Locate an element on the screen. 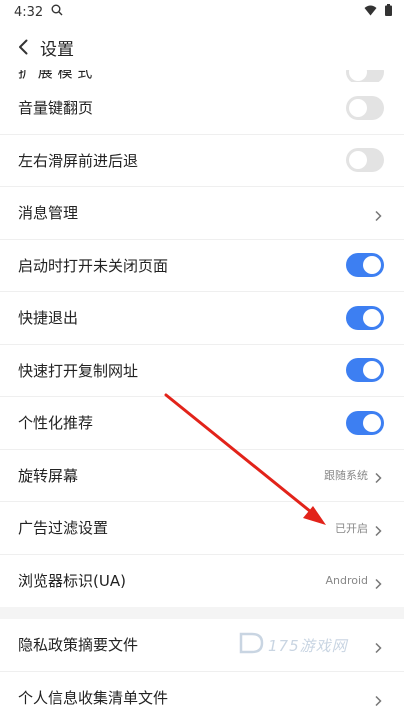 This screenshot has width=404, height=724. settings-row-personalized-recommendations: 个性化推荐 is located at coordinates (202, 423).